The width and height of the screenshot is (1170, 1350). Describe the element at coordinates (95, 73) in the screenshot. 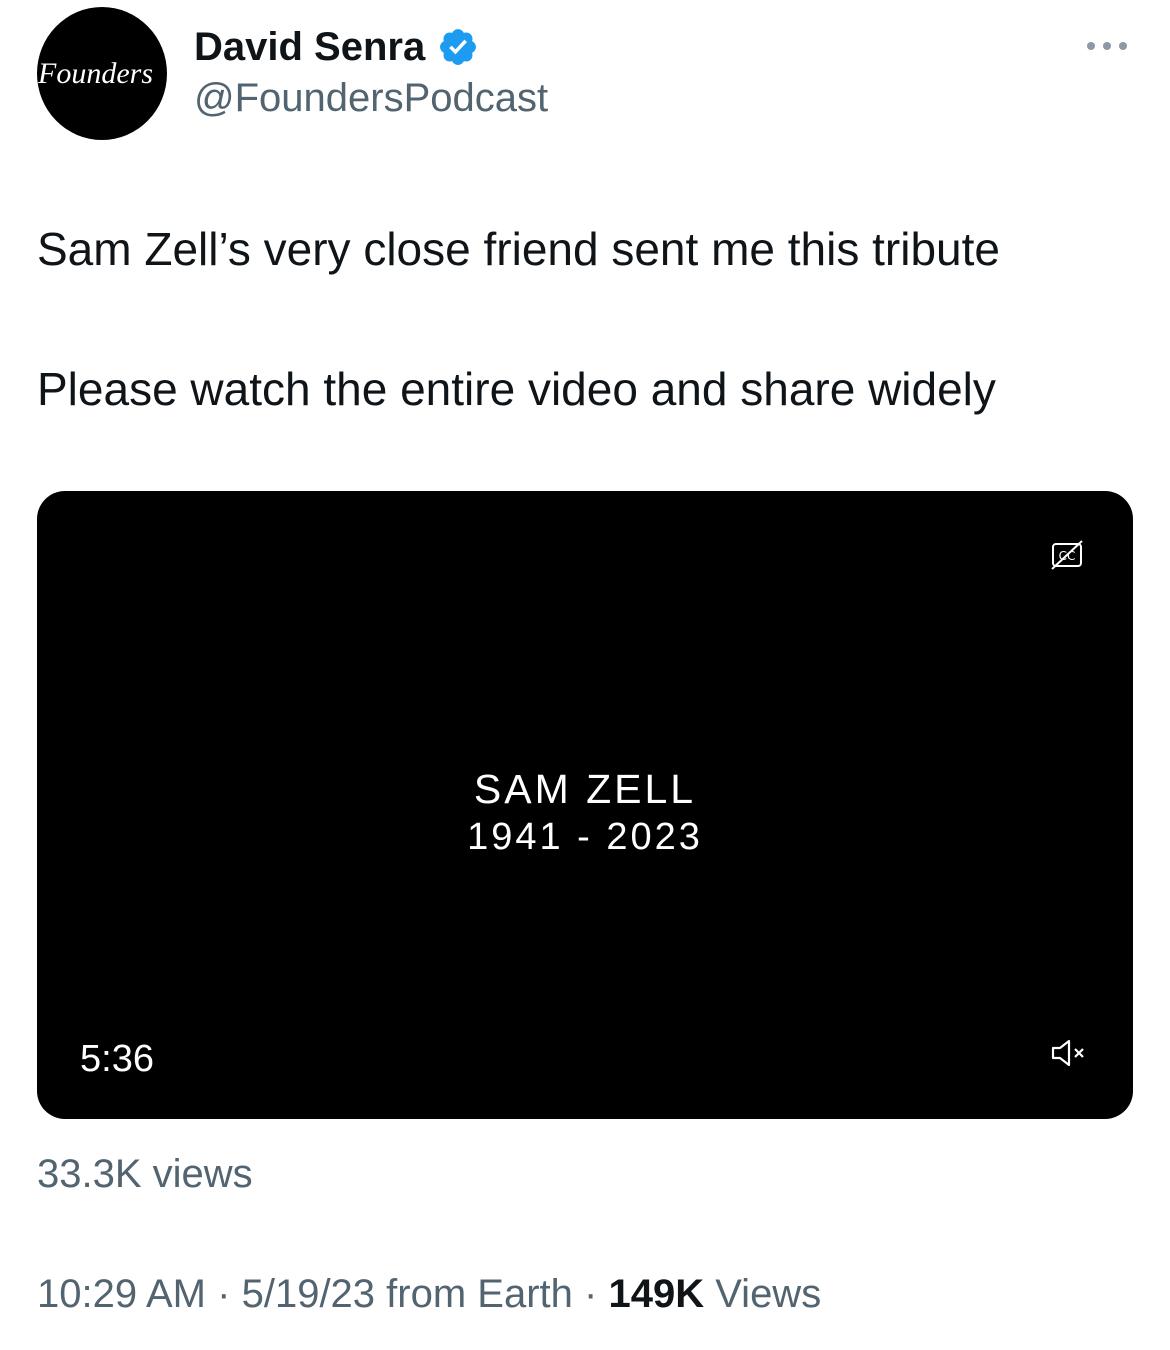

I see `avatar-logo-text: Founders` at that location.